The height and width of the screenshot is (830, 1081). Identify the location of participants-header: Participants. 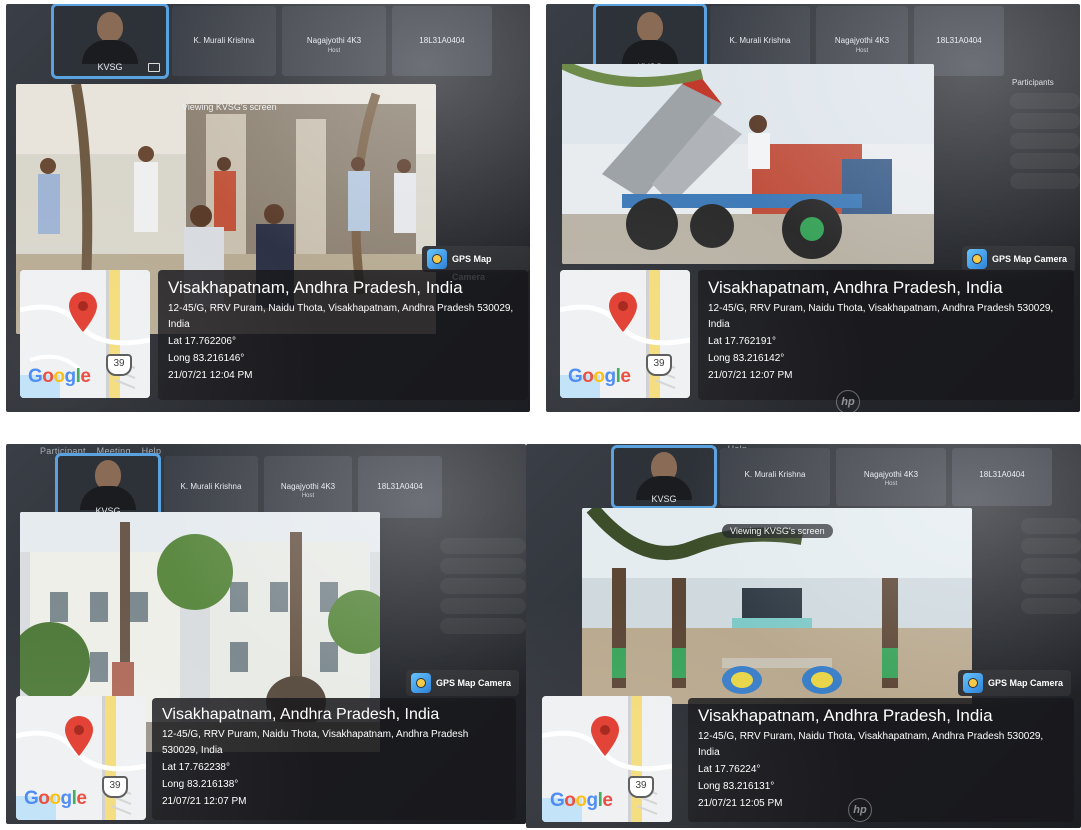
(1046, 82).